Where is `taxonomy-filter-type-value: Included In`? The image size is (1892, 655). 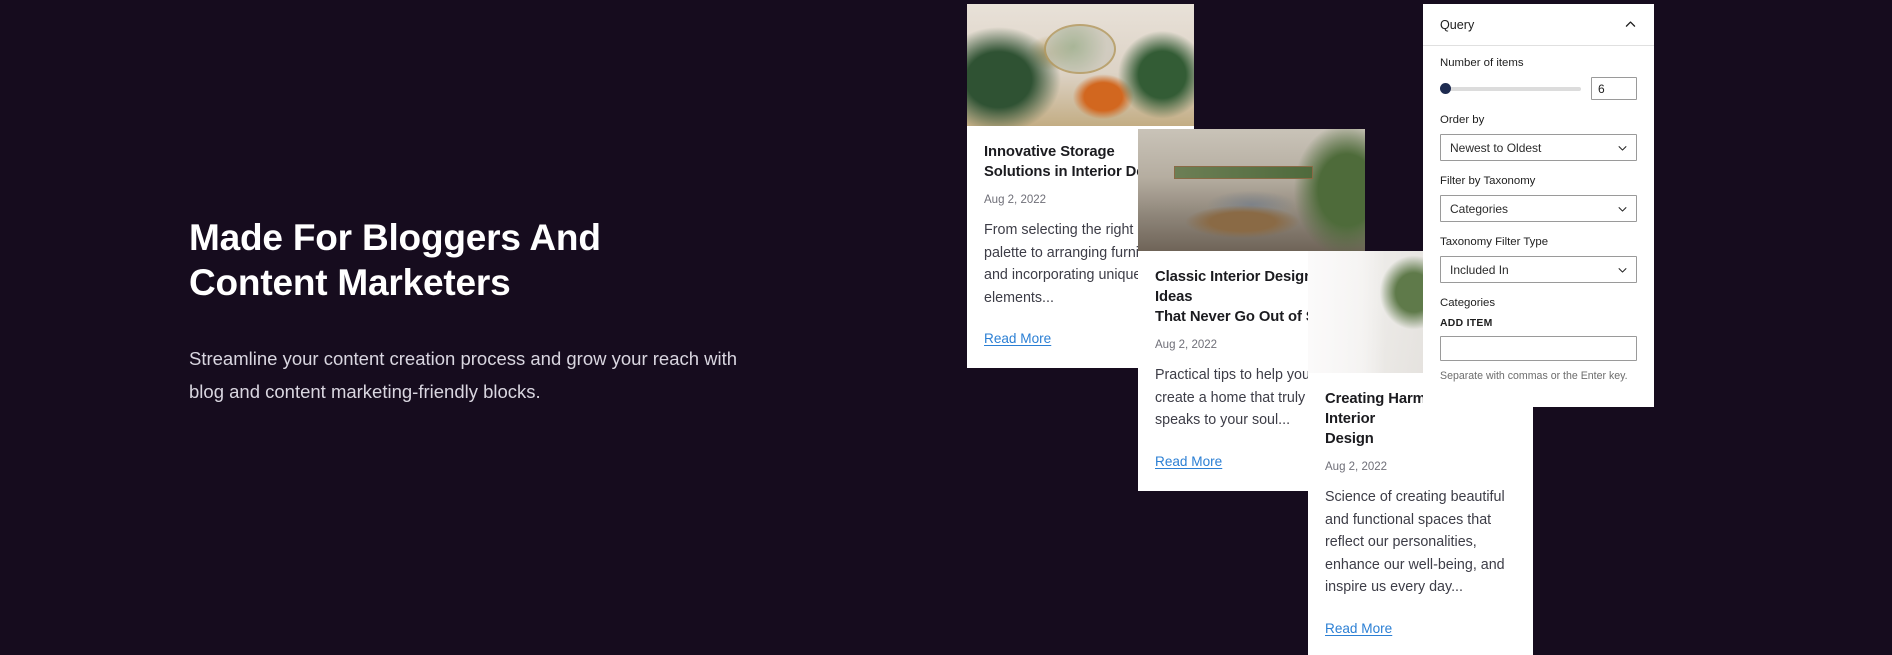
taxonomy-filter-type-value: Included In is located at coordinates (1479, 269).